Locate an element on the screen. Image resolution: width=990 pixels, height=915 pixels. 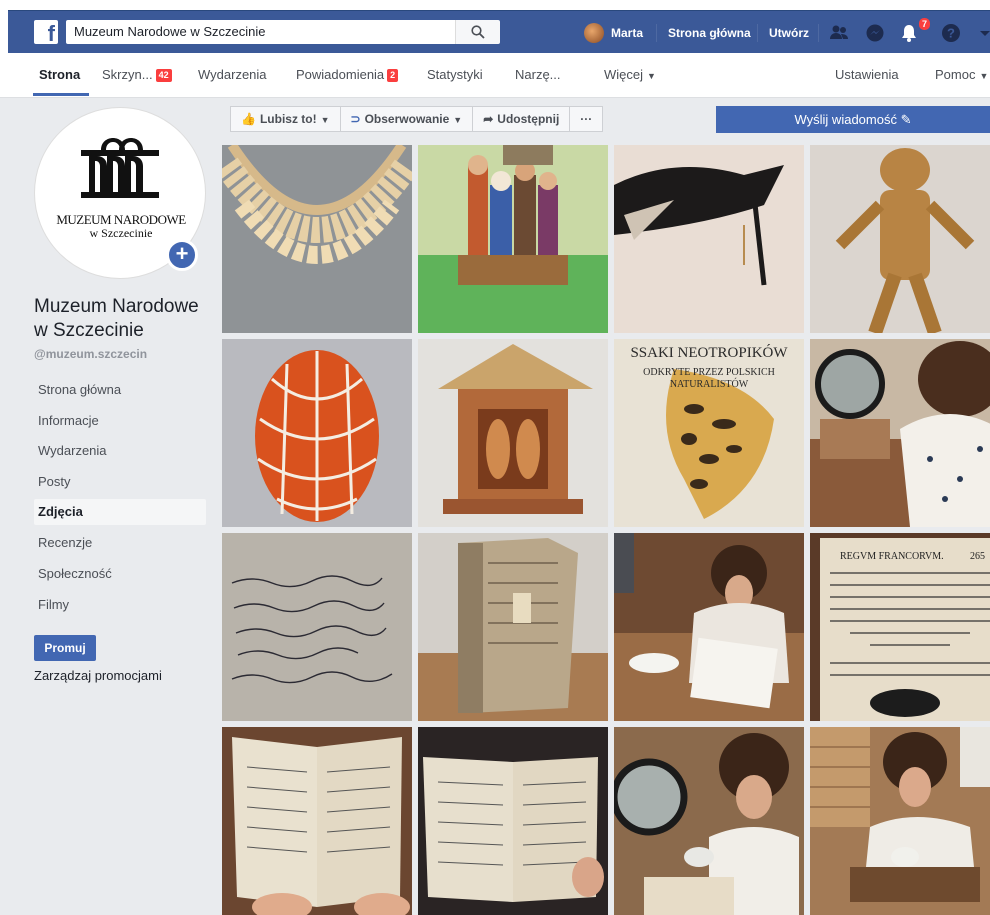
share-button: ➦ Udostępnij is located at coordinates (521, 119).